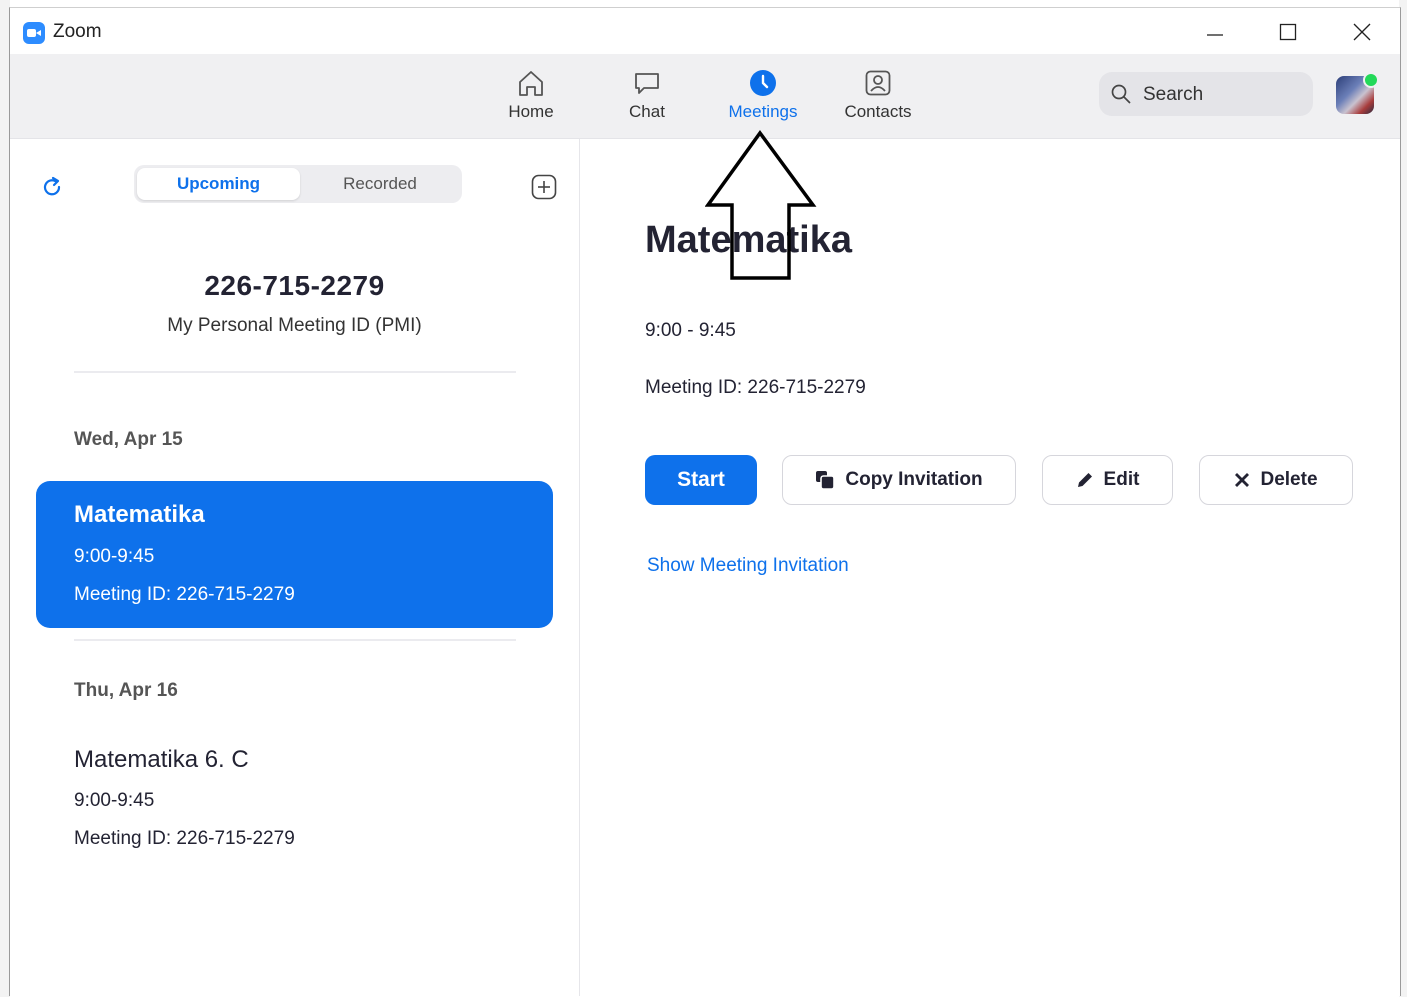 The width and height of the screenshot is (1407, 997). Describe the element at coordinates (1215, 35) in the screenshot. I see `minimize-icon` at that location.